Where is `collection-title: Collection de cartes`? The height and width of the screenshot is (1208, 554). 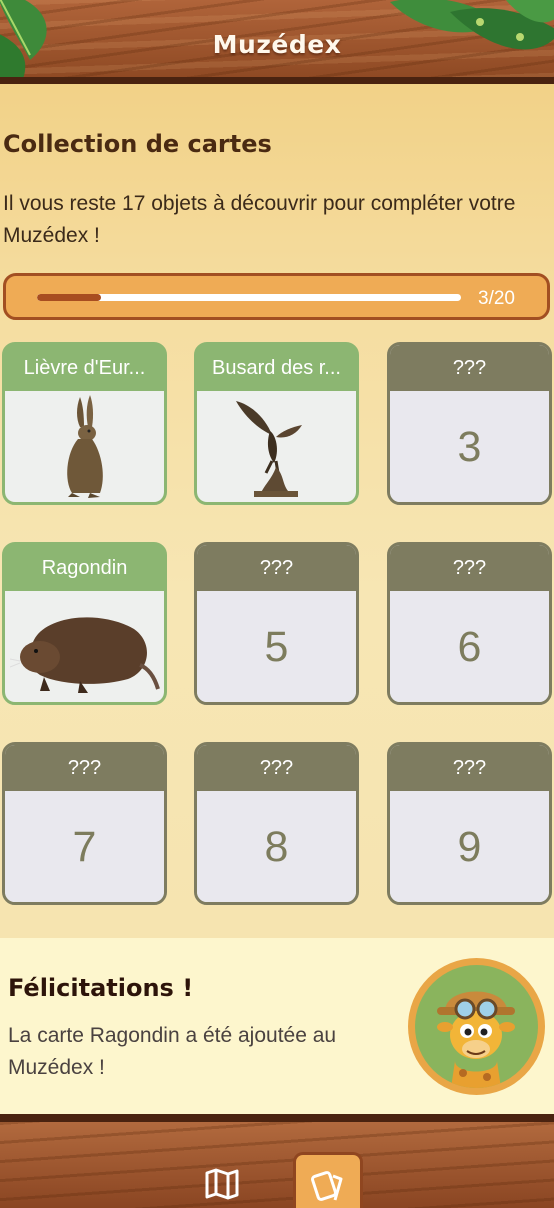 collection-title: Collection de cartes is located at coordinates (137, 144).